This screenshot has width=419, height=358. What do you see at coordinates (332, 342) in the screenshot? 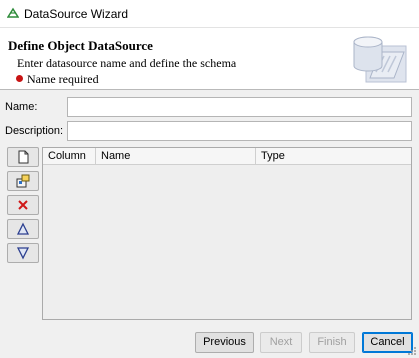
I see `finish-button: Finish` at bounding box center [332, 342].